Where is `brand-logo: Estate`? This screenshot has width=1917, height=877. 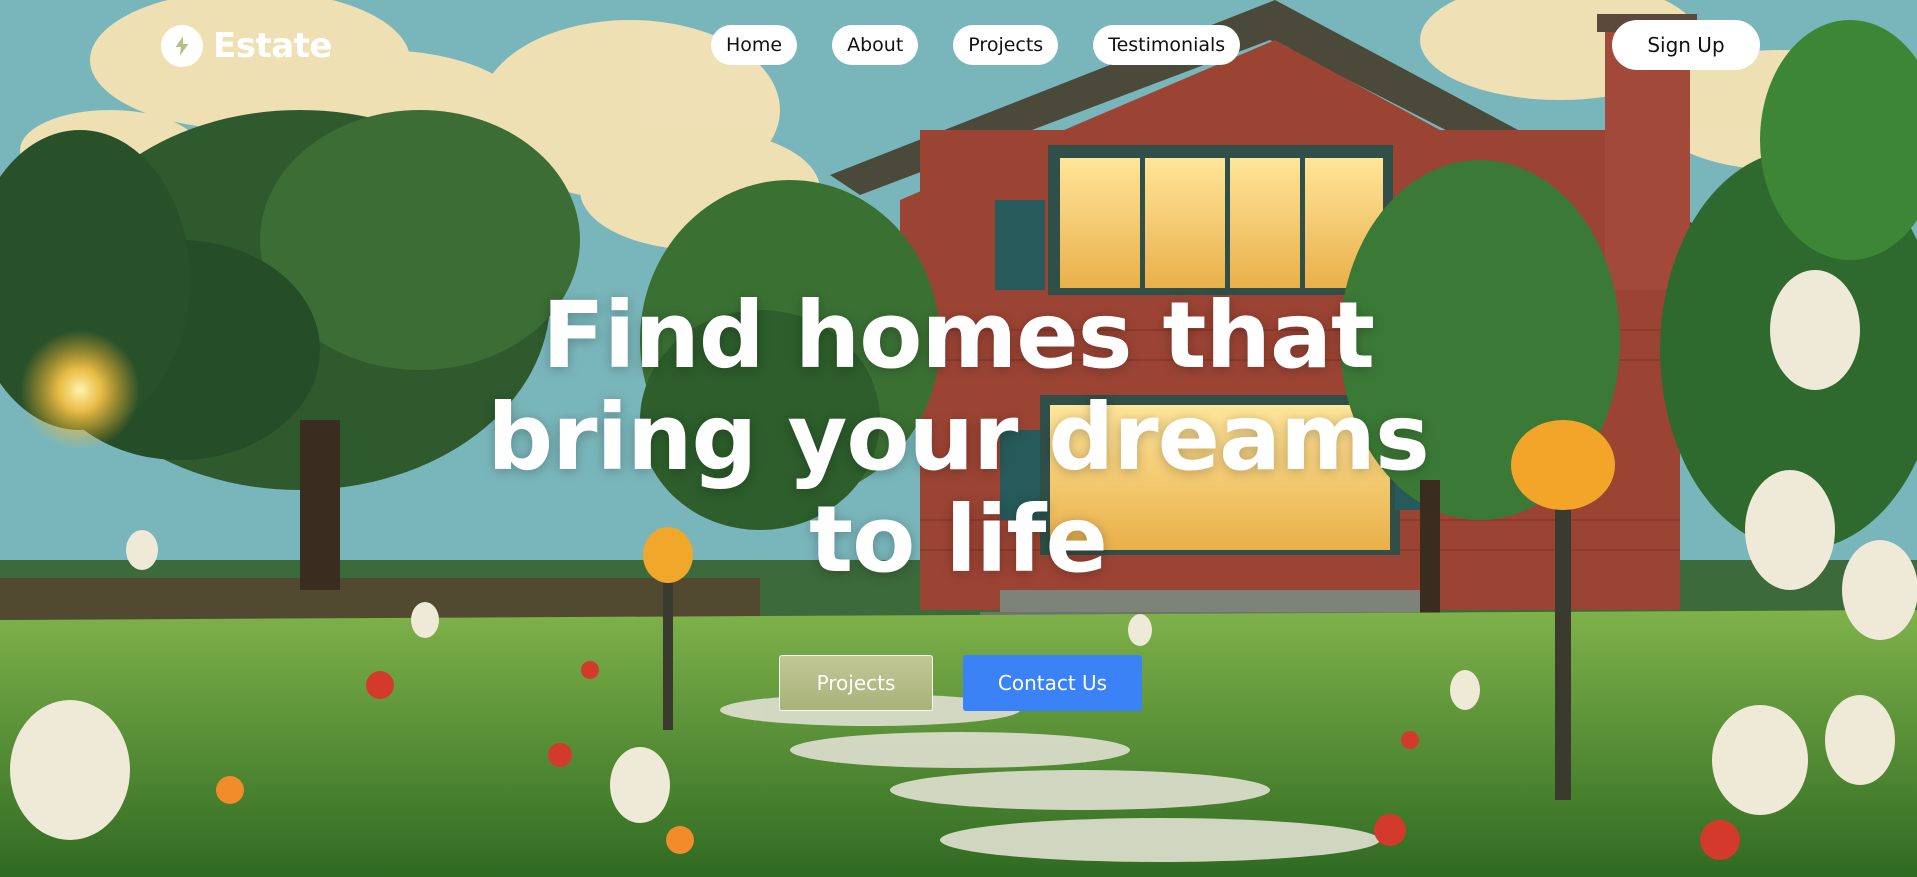
brand-logo: Estate is located at coordinates (246, 46).